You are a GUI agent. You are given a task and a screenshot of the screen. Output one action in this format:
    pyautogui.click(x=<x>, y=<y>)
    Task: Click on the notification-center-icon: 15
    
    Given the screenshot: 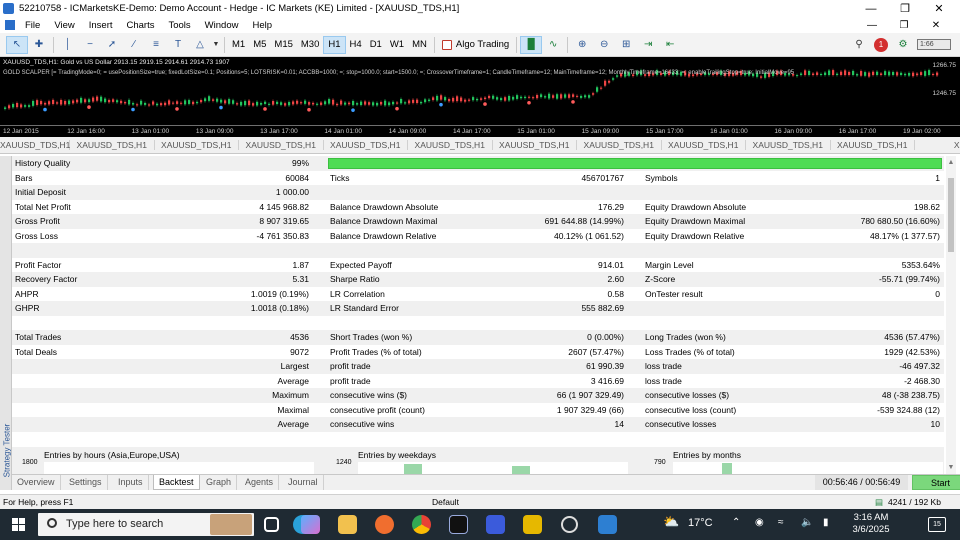 What is the action you would take?
    pyautogui.click(x=937, y=524)
    